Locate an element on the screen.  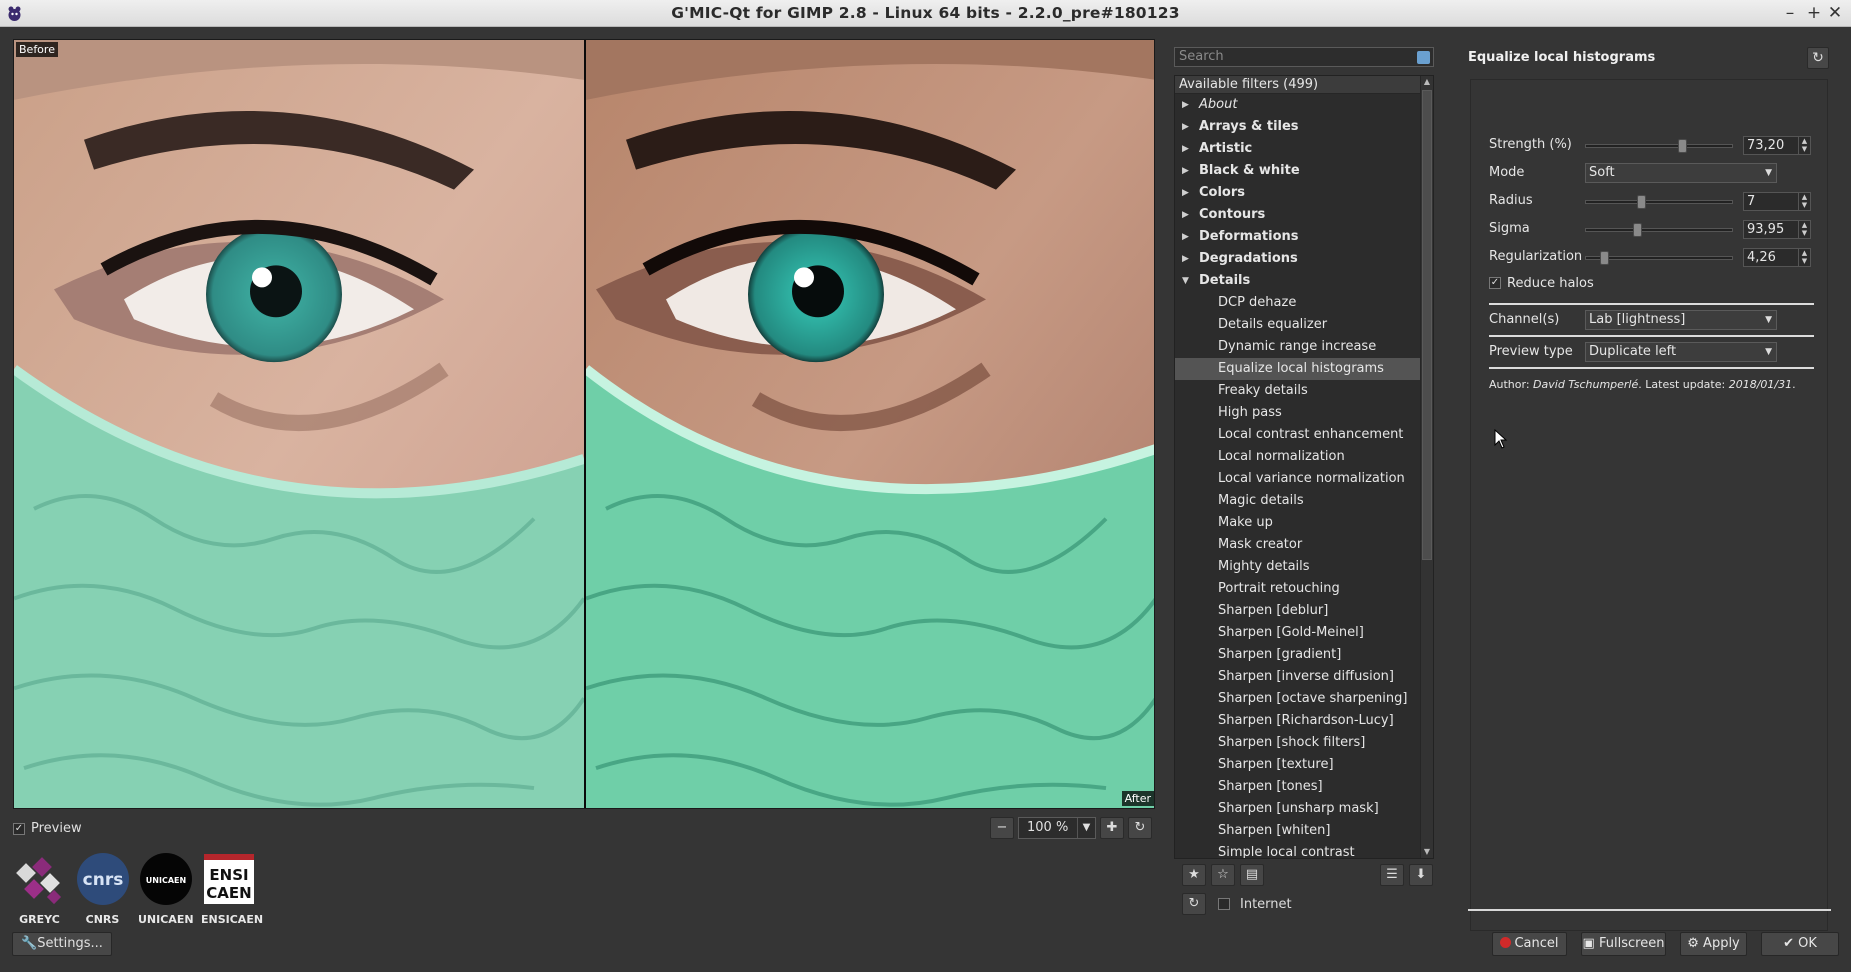
regularization-slider is located at coordinates (1659, 258).